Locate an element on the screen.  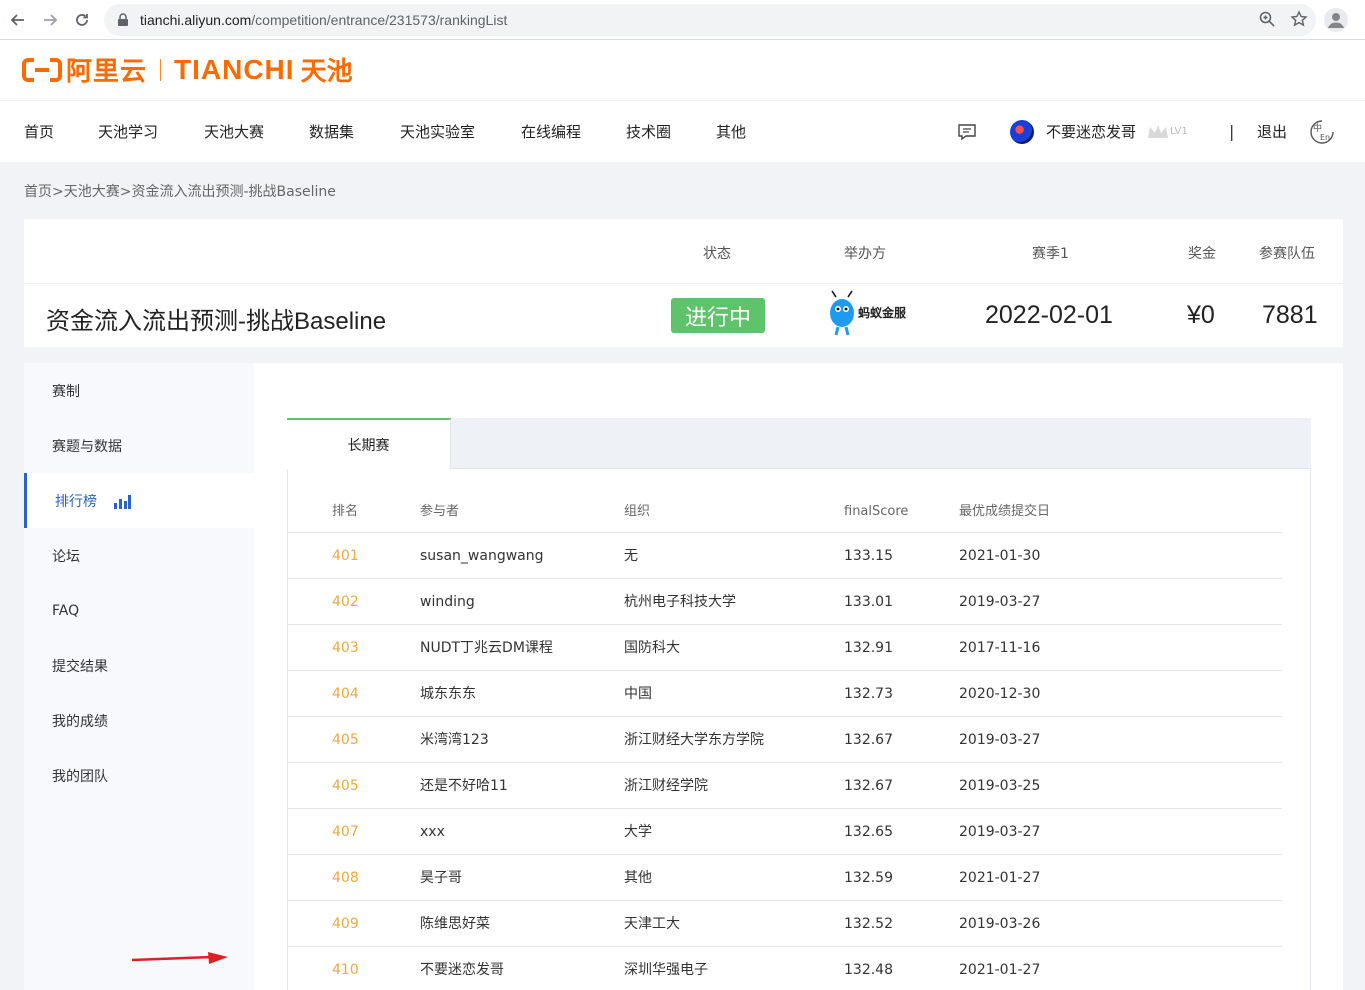
col-rank: 排名 is located at coordinates (345, 511).